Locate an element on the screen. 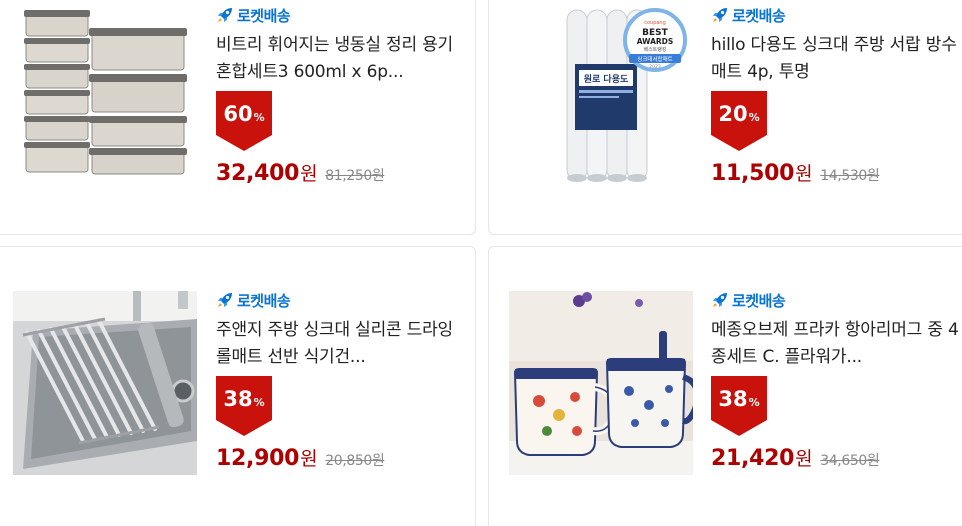  product-title: hillo 다용도 싱크대 주방 서랍 방수 매트 4p, 투명 is located at coordinates (836, 59).